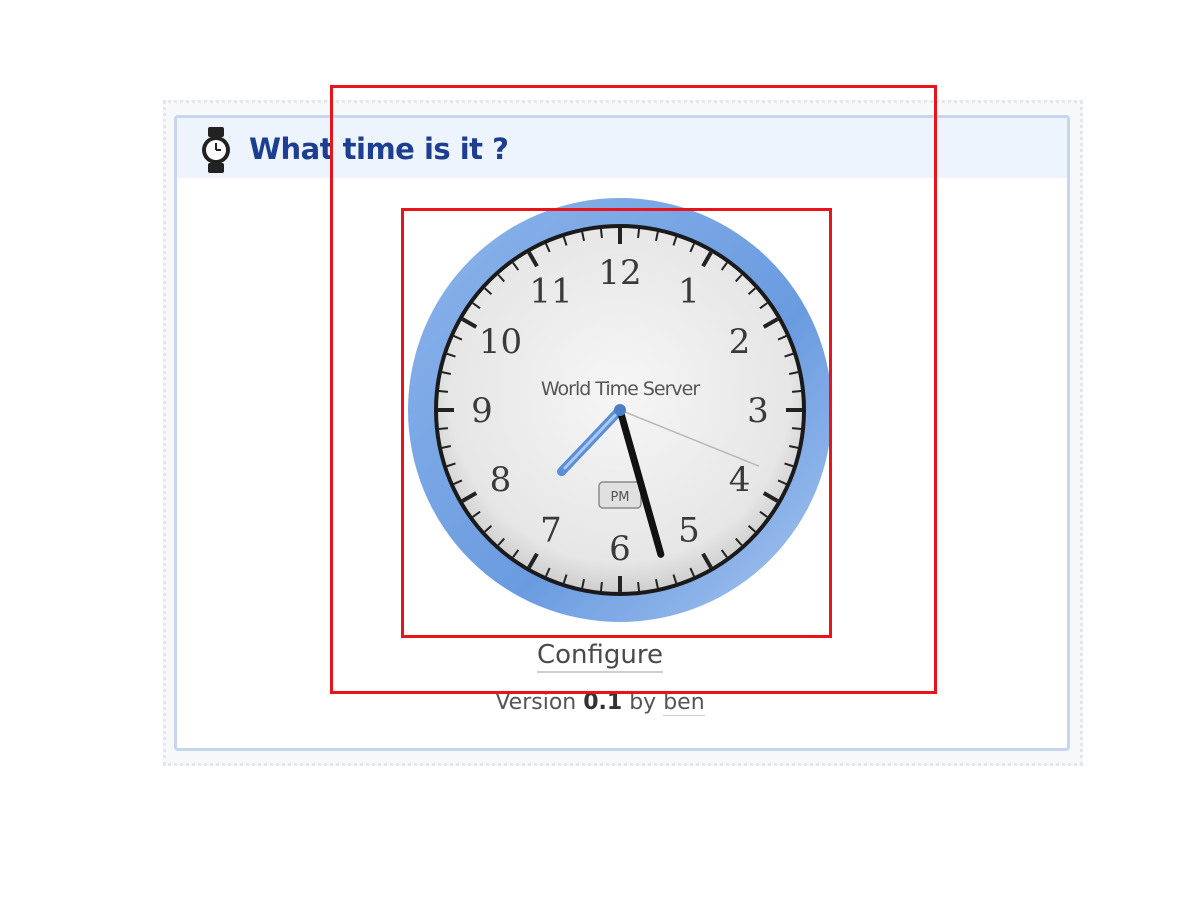 This screenshot has height=900, width=1200. I want to click on numeral-3: 3, so click(758, 411).